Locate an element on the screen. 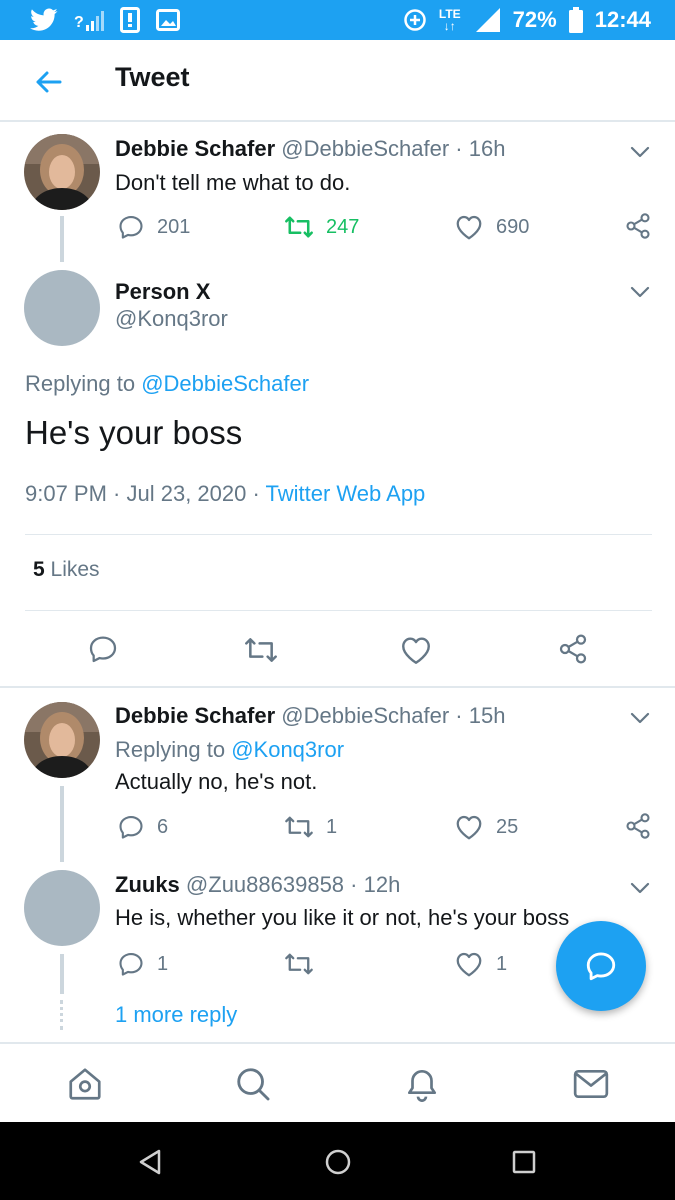 This screenshot has width=675, height=1200. home-nav-icon is located at coordinates (338, 1162).